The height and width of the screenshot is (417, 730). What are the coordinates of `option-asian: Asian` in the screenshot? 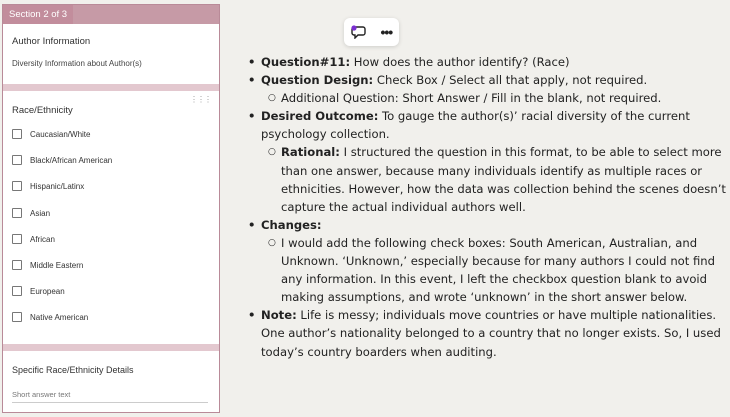 It's located at (31, 213).